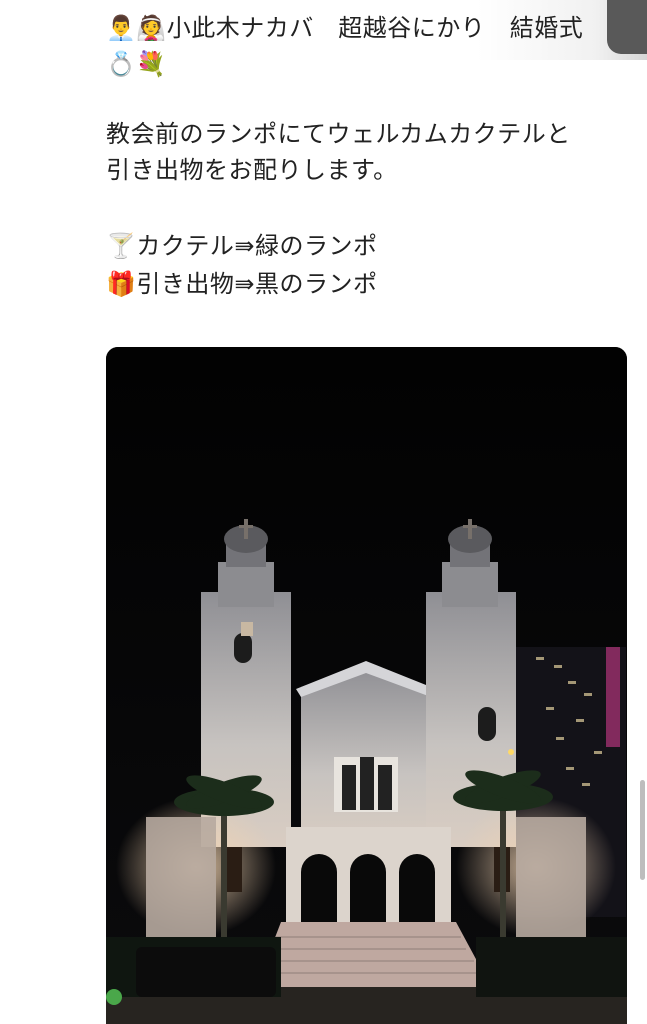 The width and height of the screenshot is (647, 1024). Describe the element at coordinates (345, 28) in the screenshot. I see `post-line-names: 👨‍💼👰小此木ナカバ 超越谷にかり 結婚式` at that location.